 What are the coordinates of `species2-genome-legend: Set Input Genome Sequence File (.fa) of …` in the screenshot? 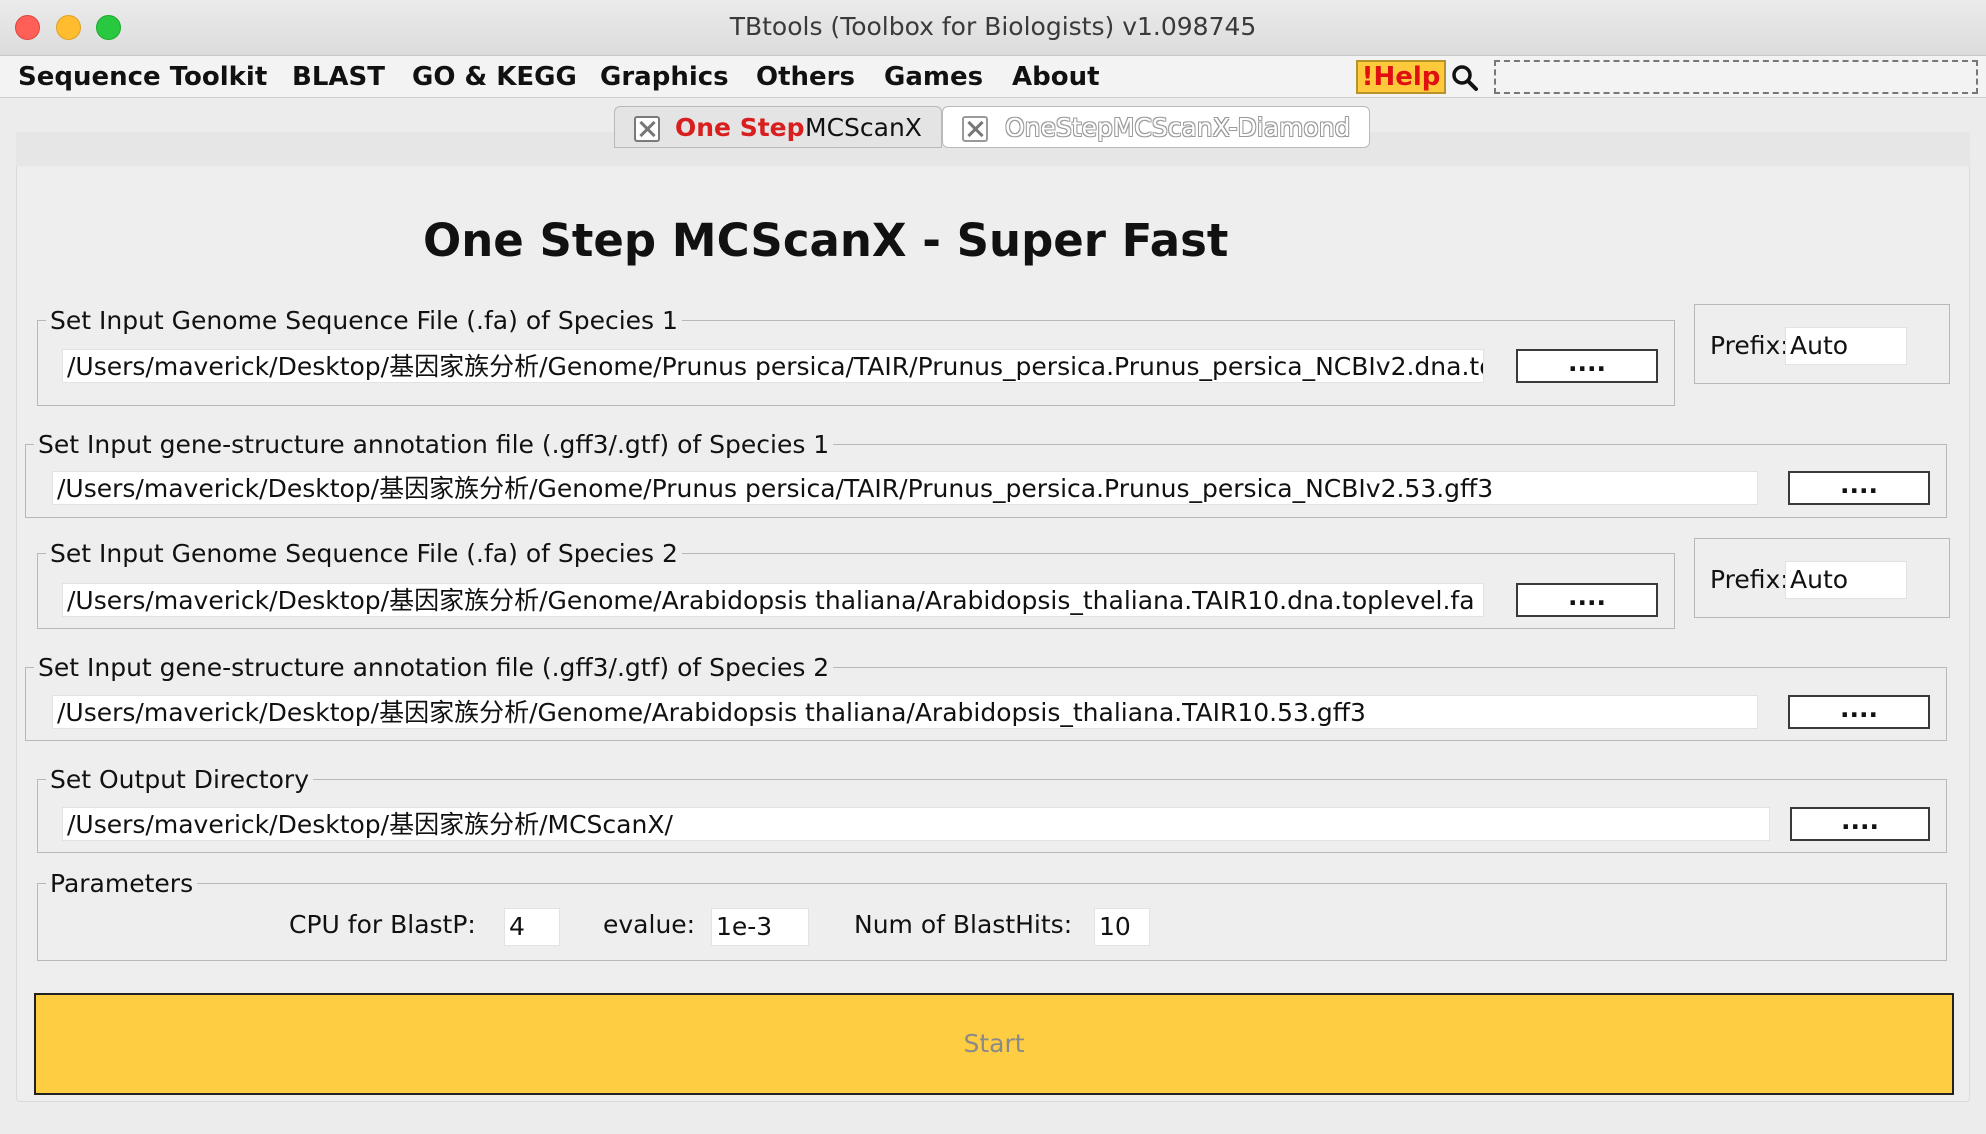 It's located at (364, 553).